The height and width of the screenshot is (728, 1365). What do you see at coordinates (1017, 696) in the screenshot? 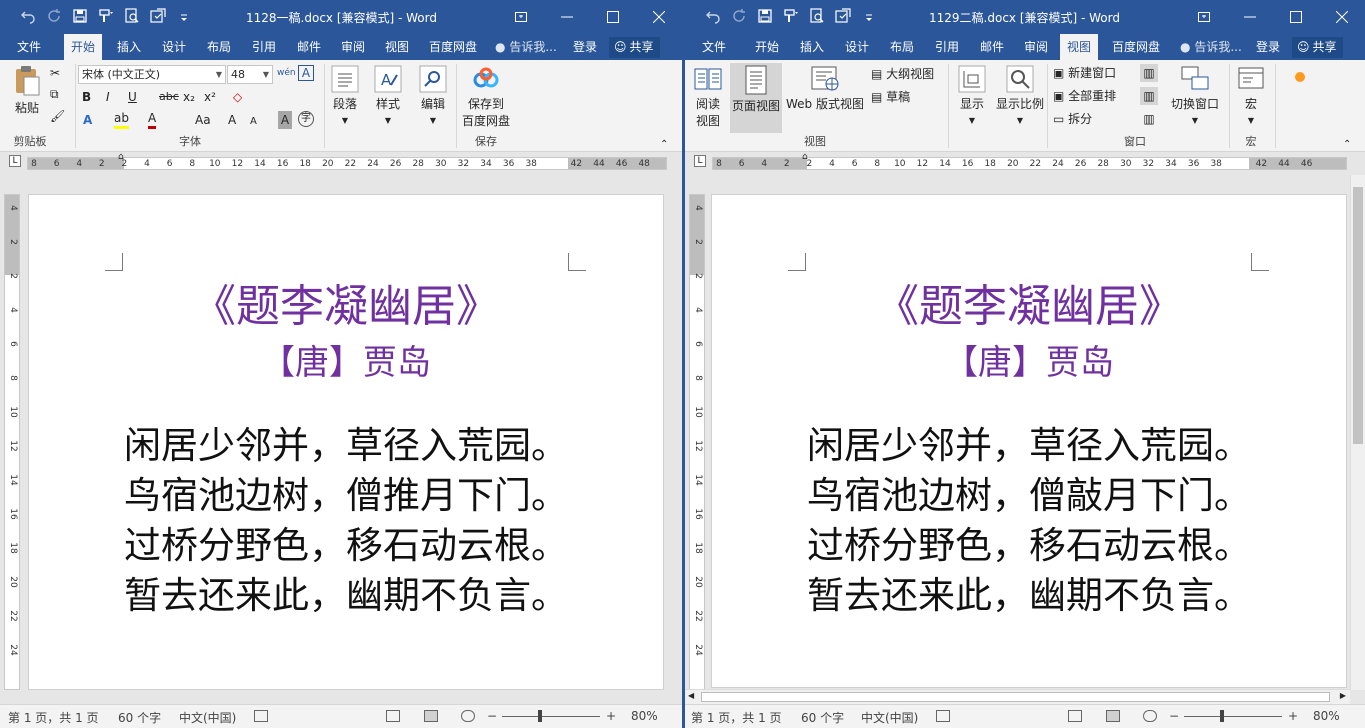
I see `horizontal-scrollbar: ◀ ▶` at bounding box center [1017, 696].